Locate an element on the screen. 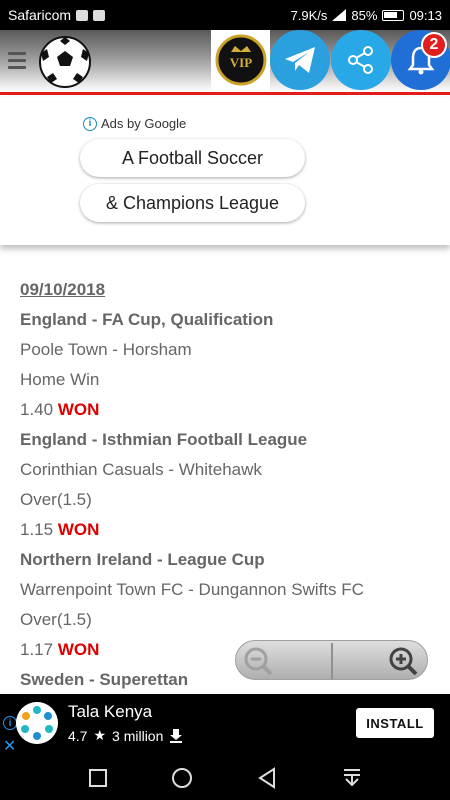  vip-label: VIP is located at coordinates (240, 62).